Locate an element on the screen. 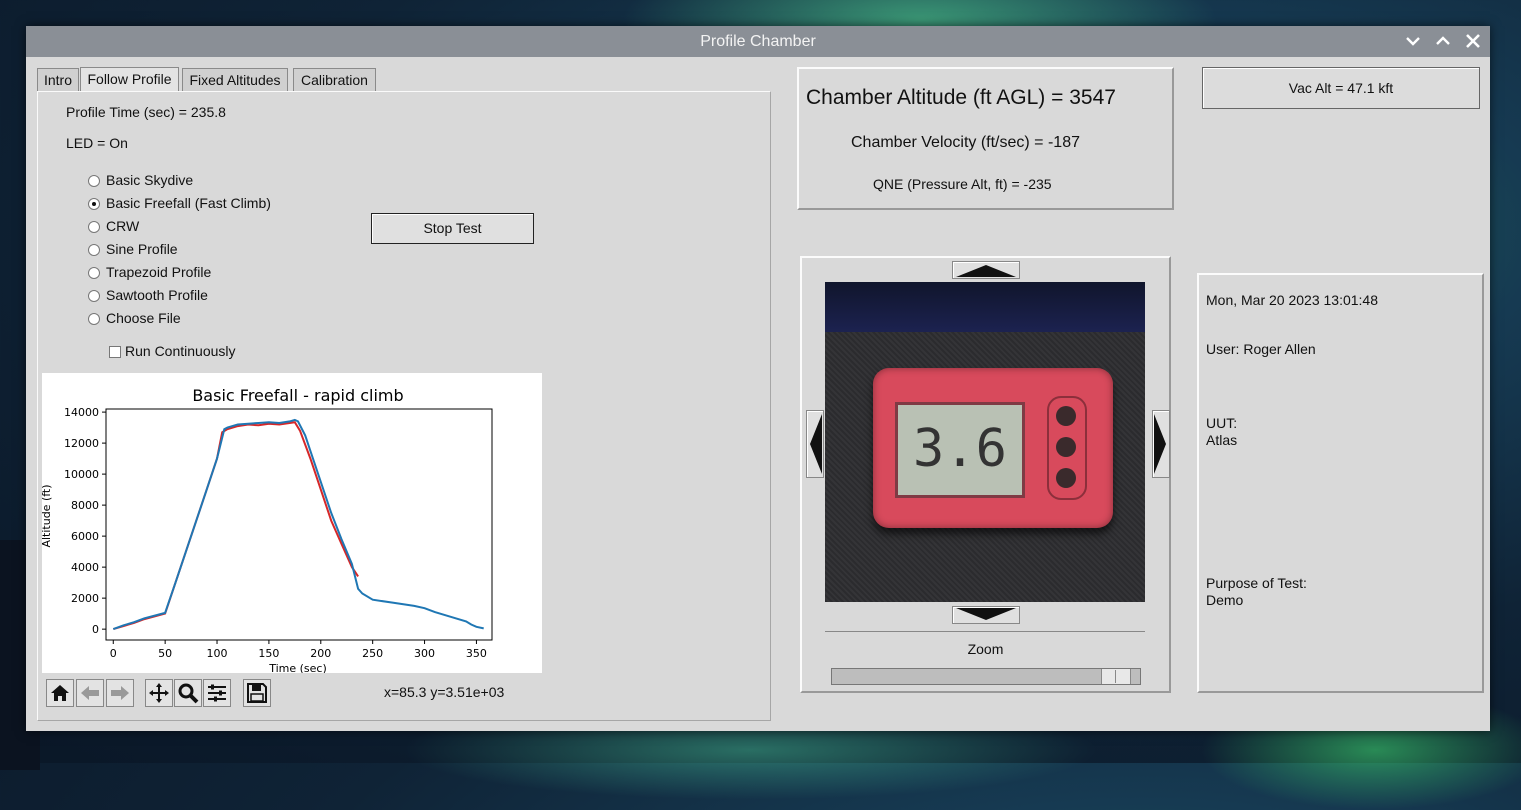  camera-right-button is located at coordinates (1161, 444).